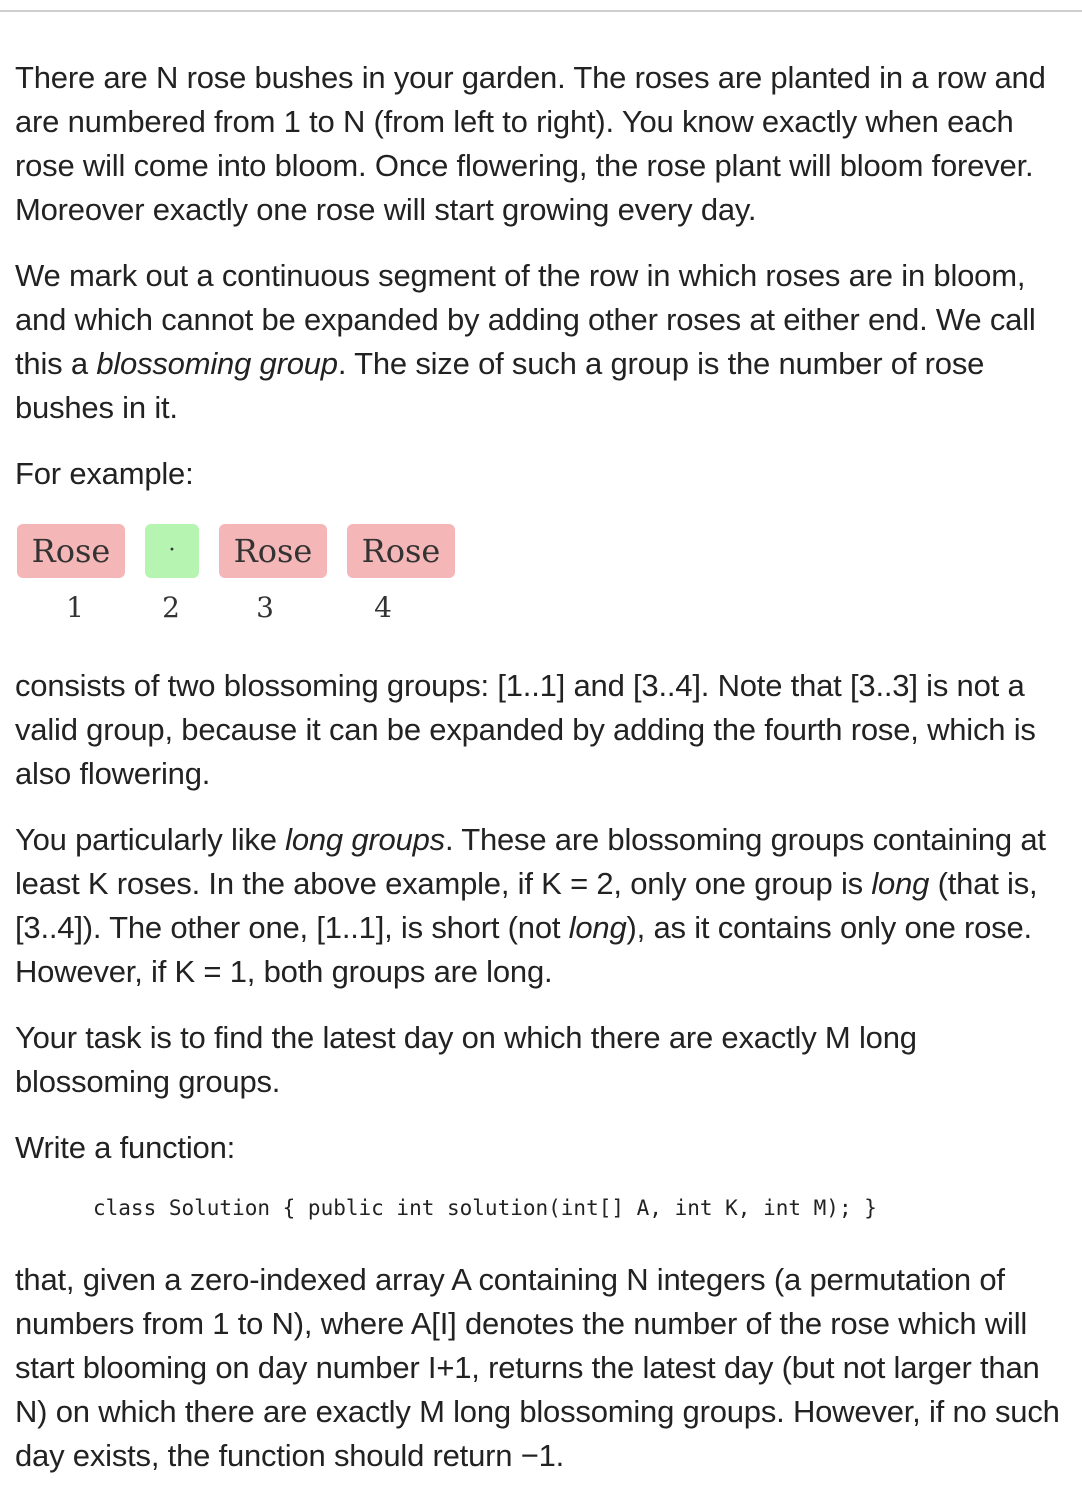  I want to click on term-long-2: long, so click(597, 927).